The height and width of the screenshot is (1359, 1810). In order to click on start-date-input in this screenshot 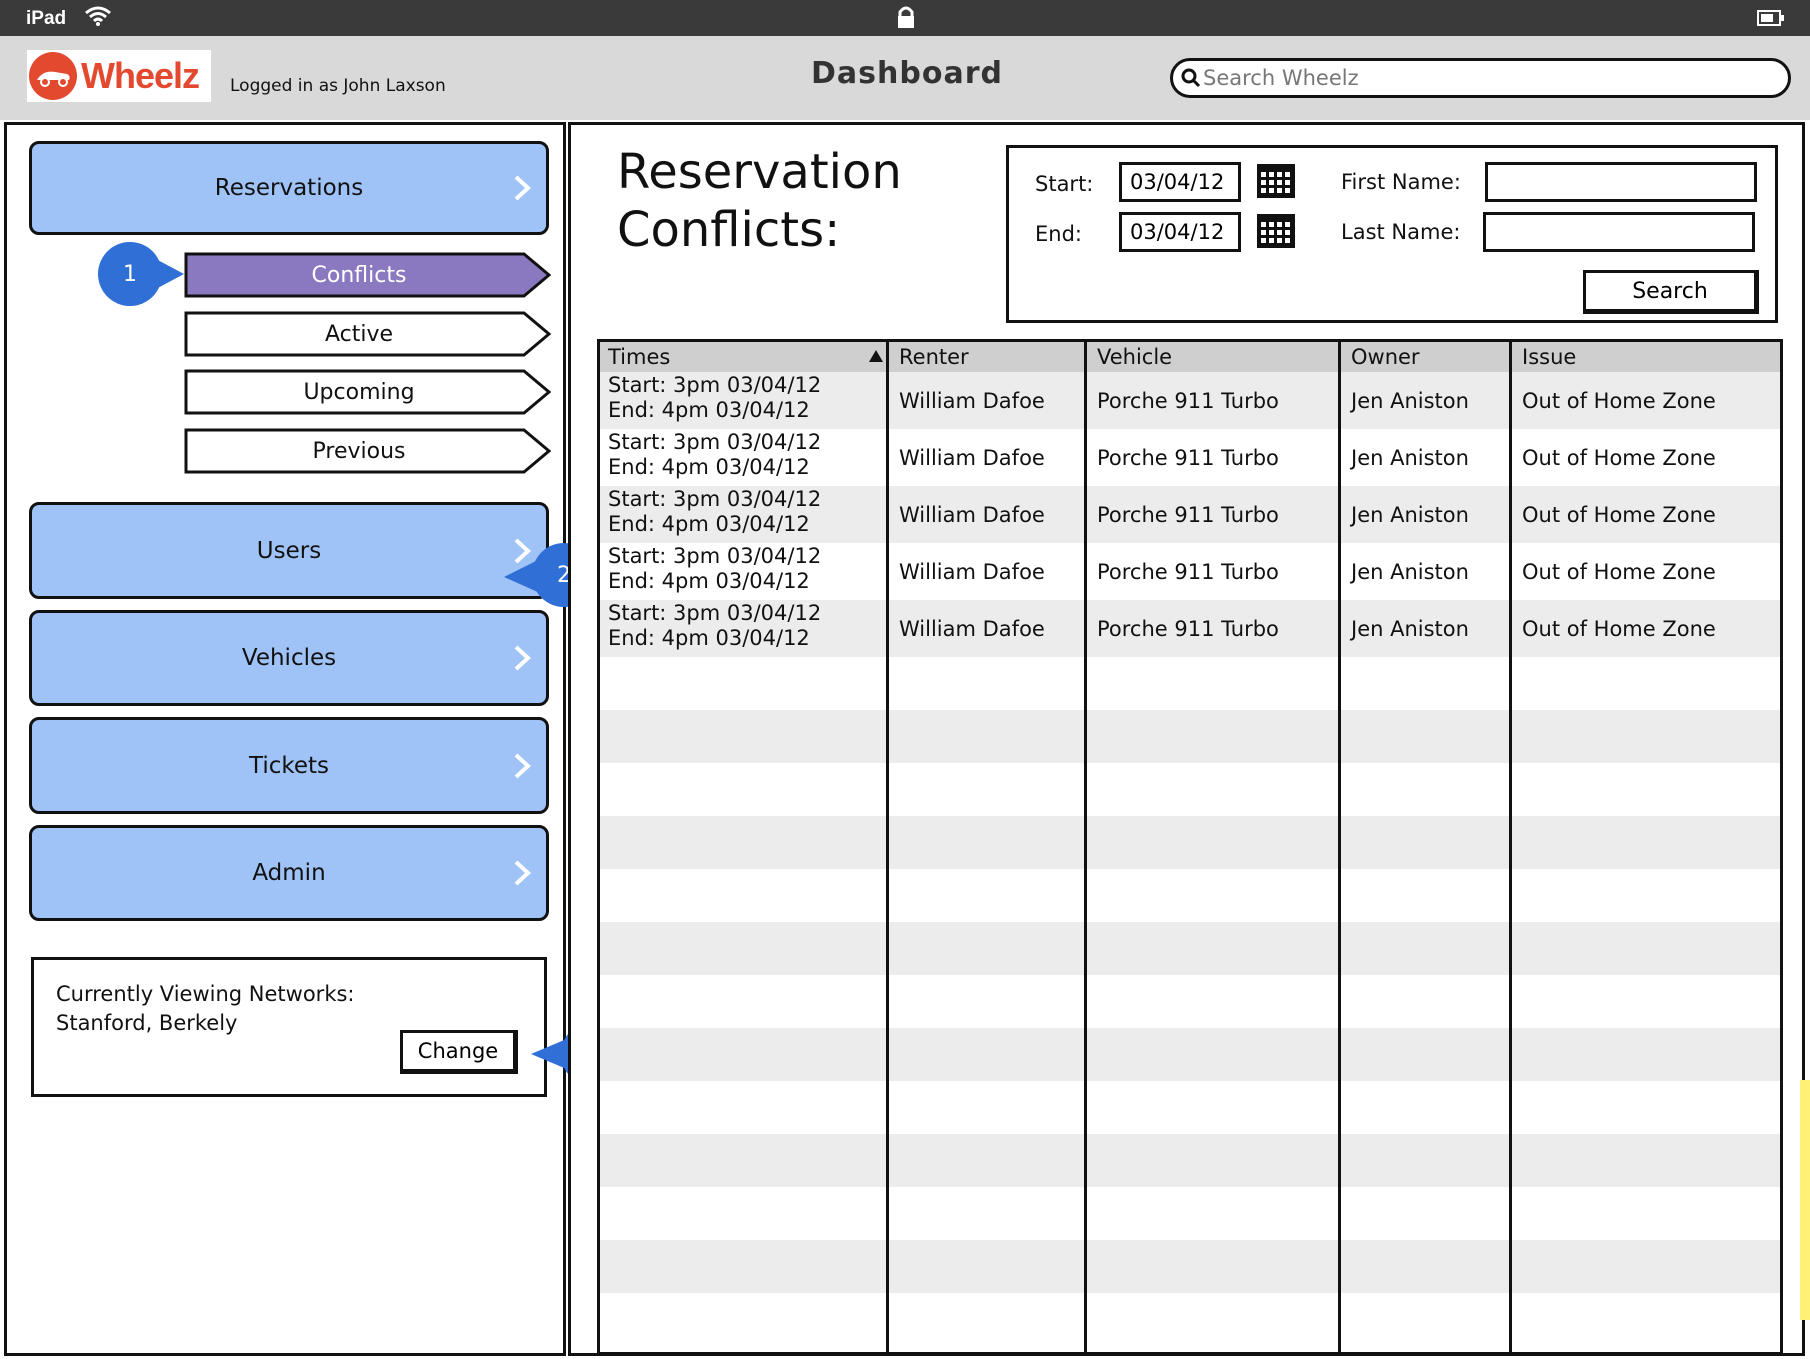, I will do `click(1180, 182)`.